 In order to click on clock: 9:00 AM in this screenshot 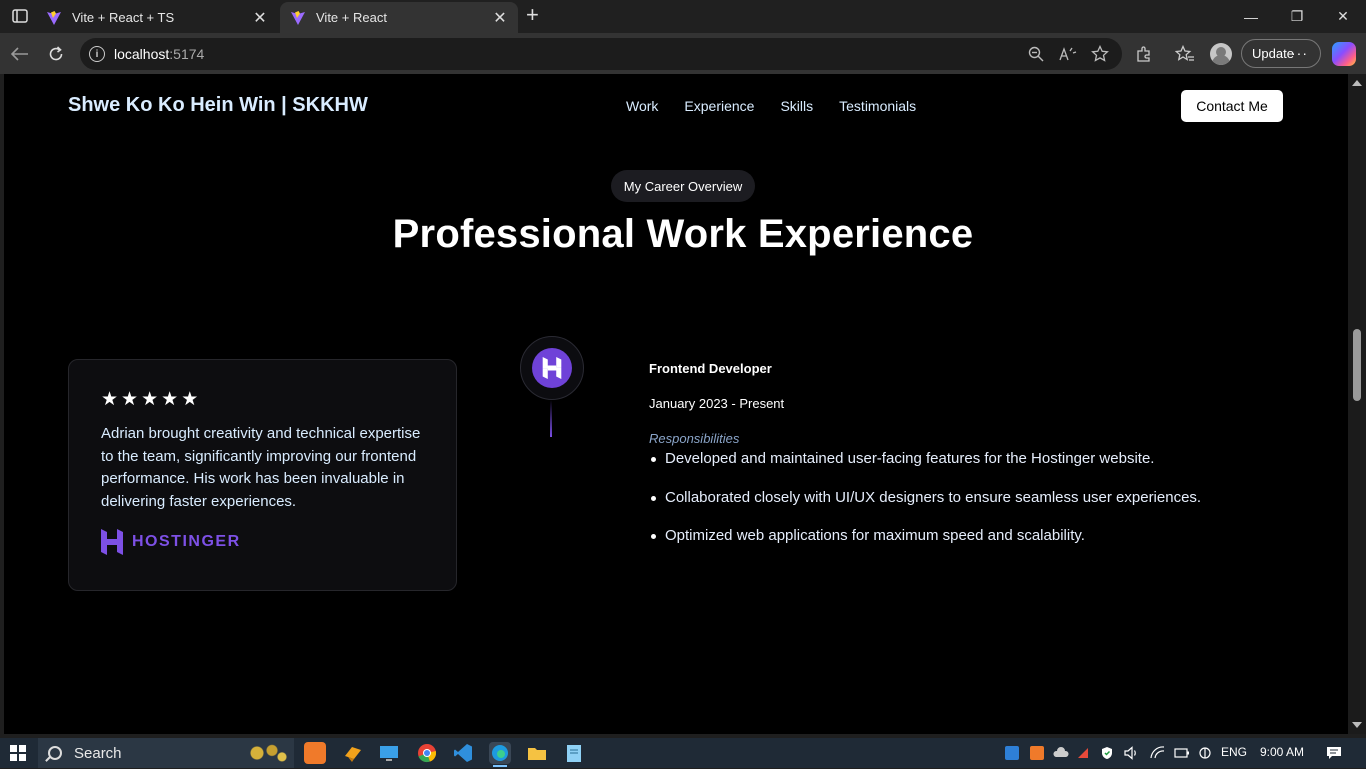, I will do `click(1282, 752)`.